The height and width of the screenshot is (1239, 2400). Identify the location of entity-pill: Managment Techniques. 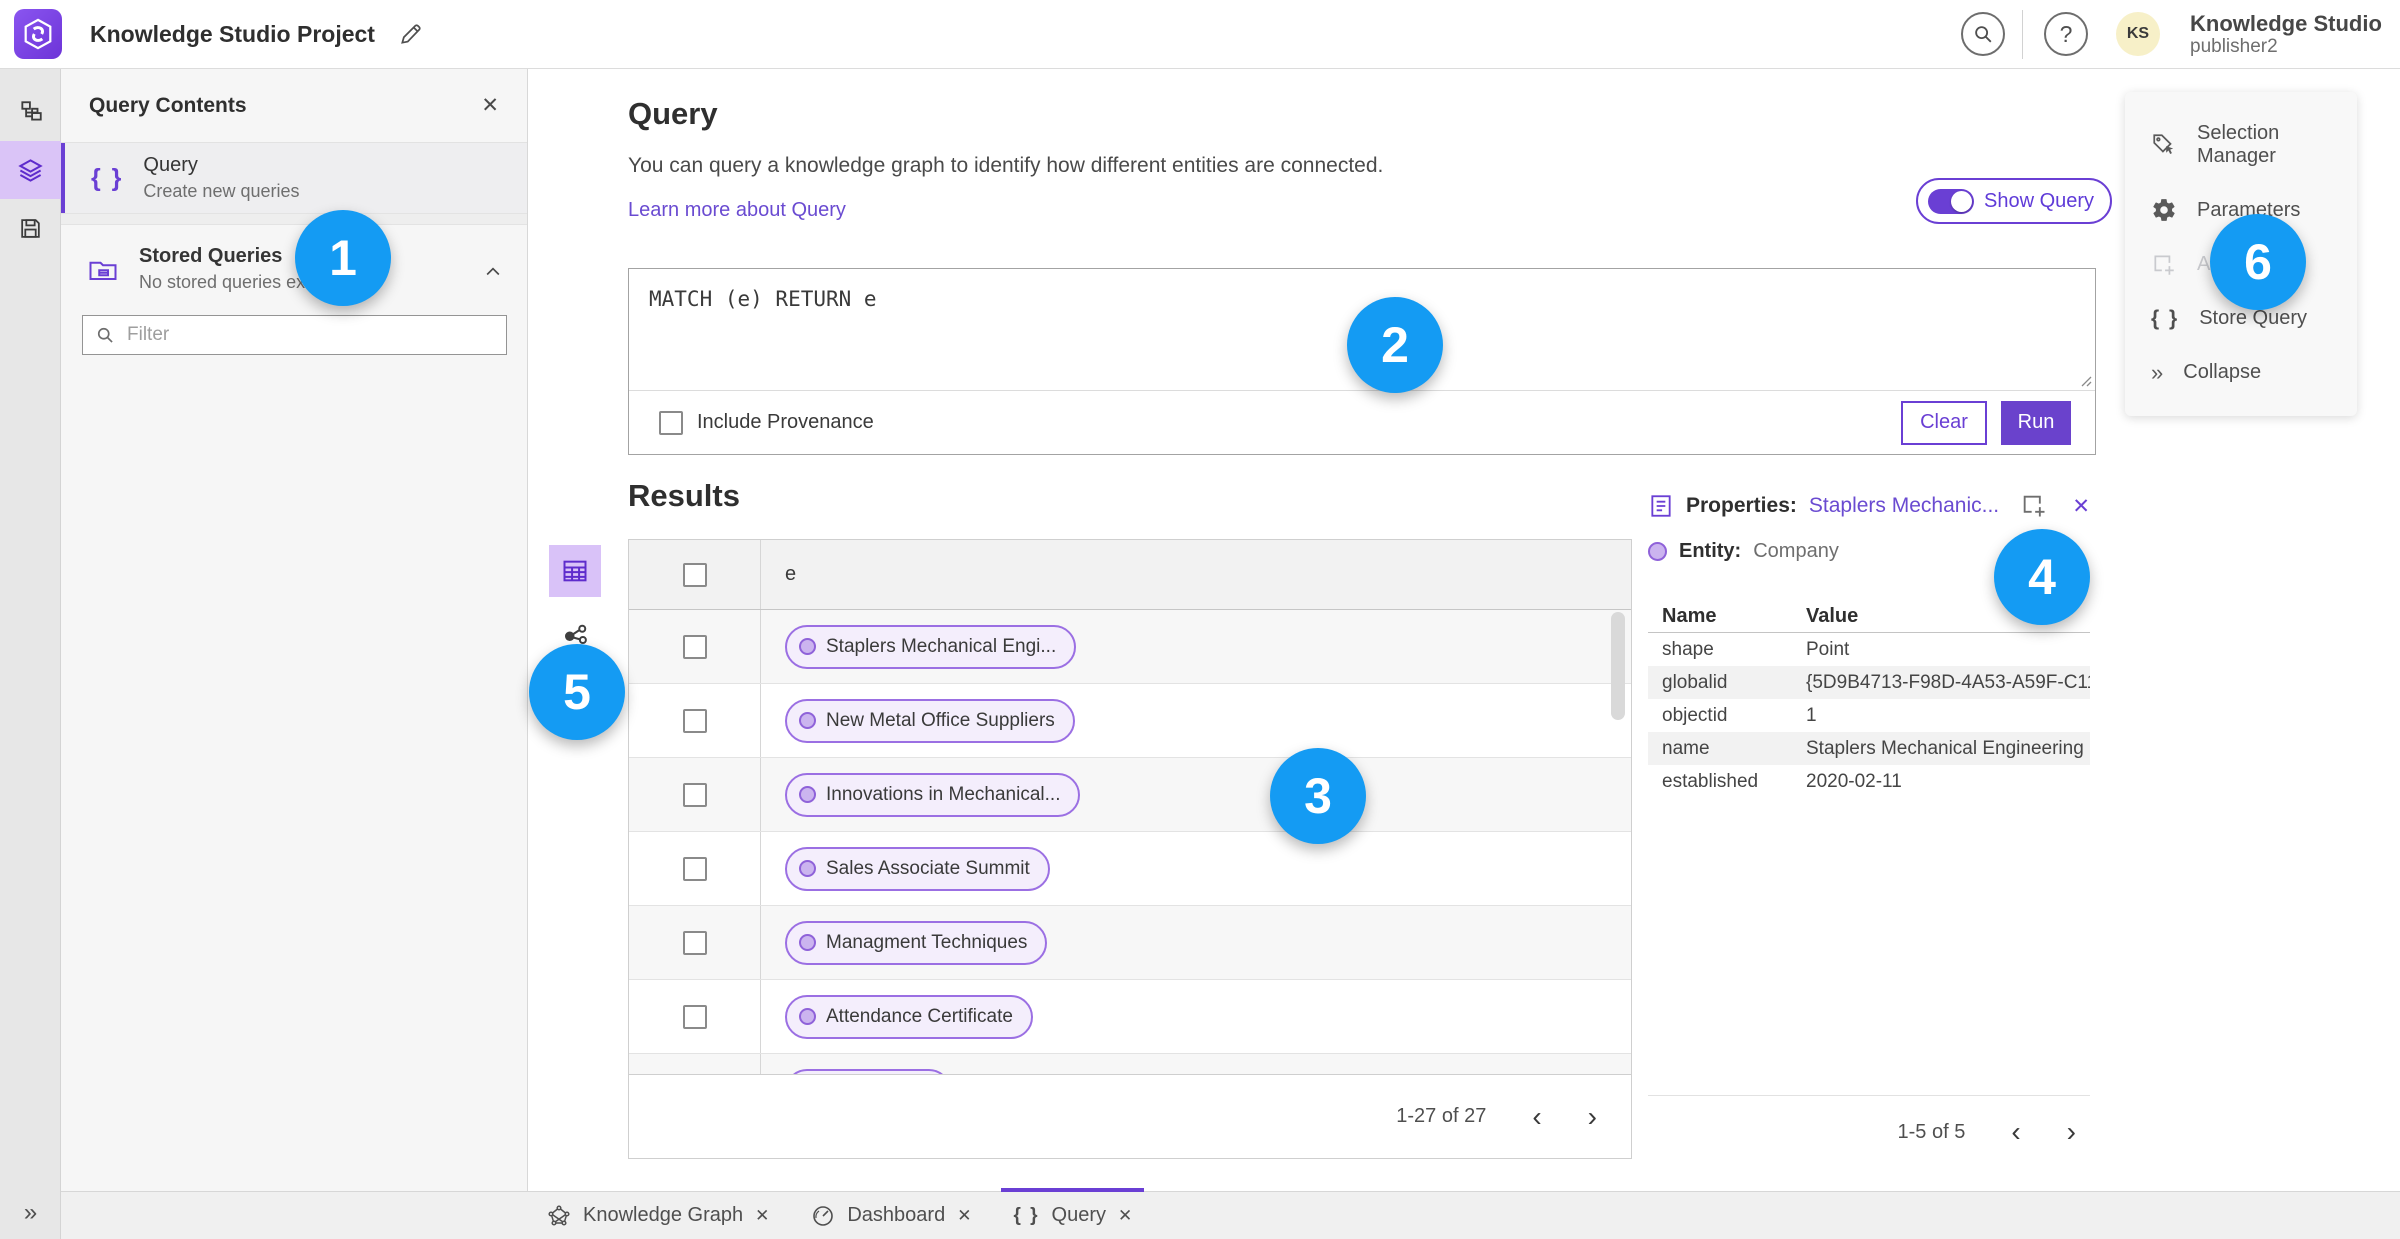
(916, 942).